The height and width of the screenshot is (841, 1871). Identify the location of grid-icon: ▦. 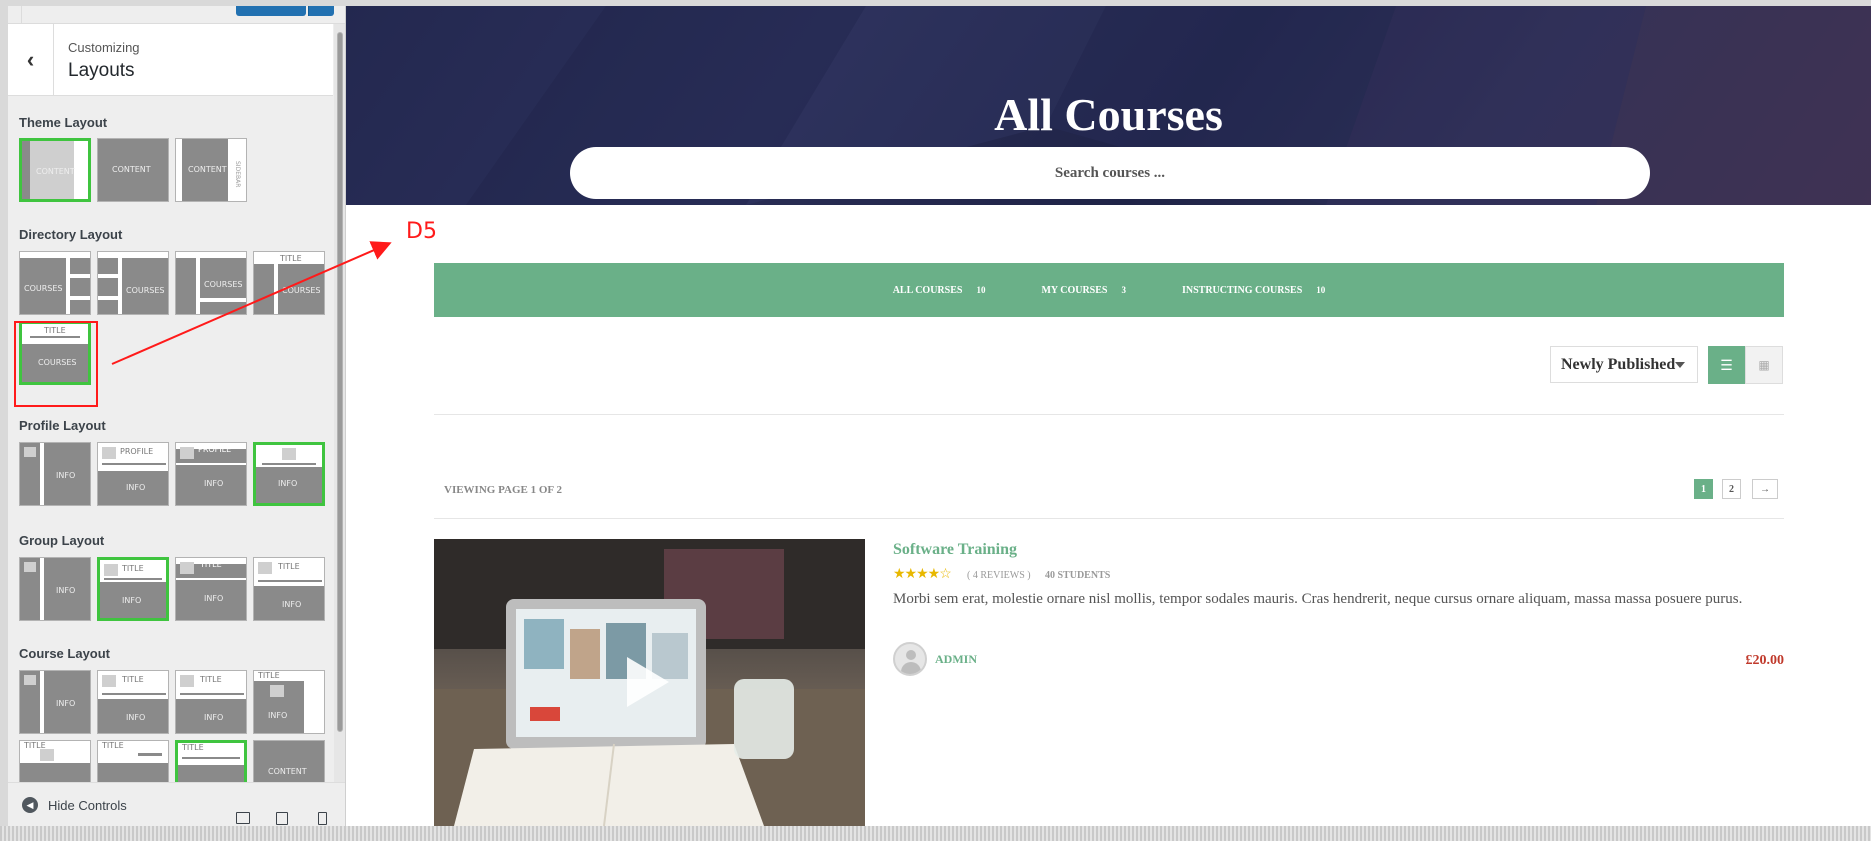
(1764, 365).